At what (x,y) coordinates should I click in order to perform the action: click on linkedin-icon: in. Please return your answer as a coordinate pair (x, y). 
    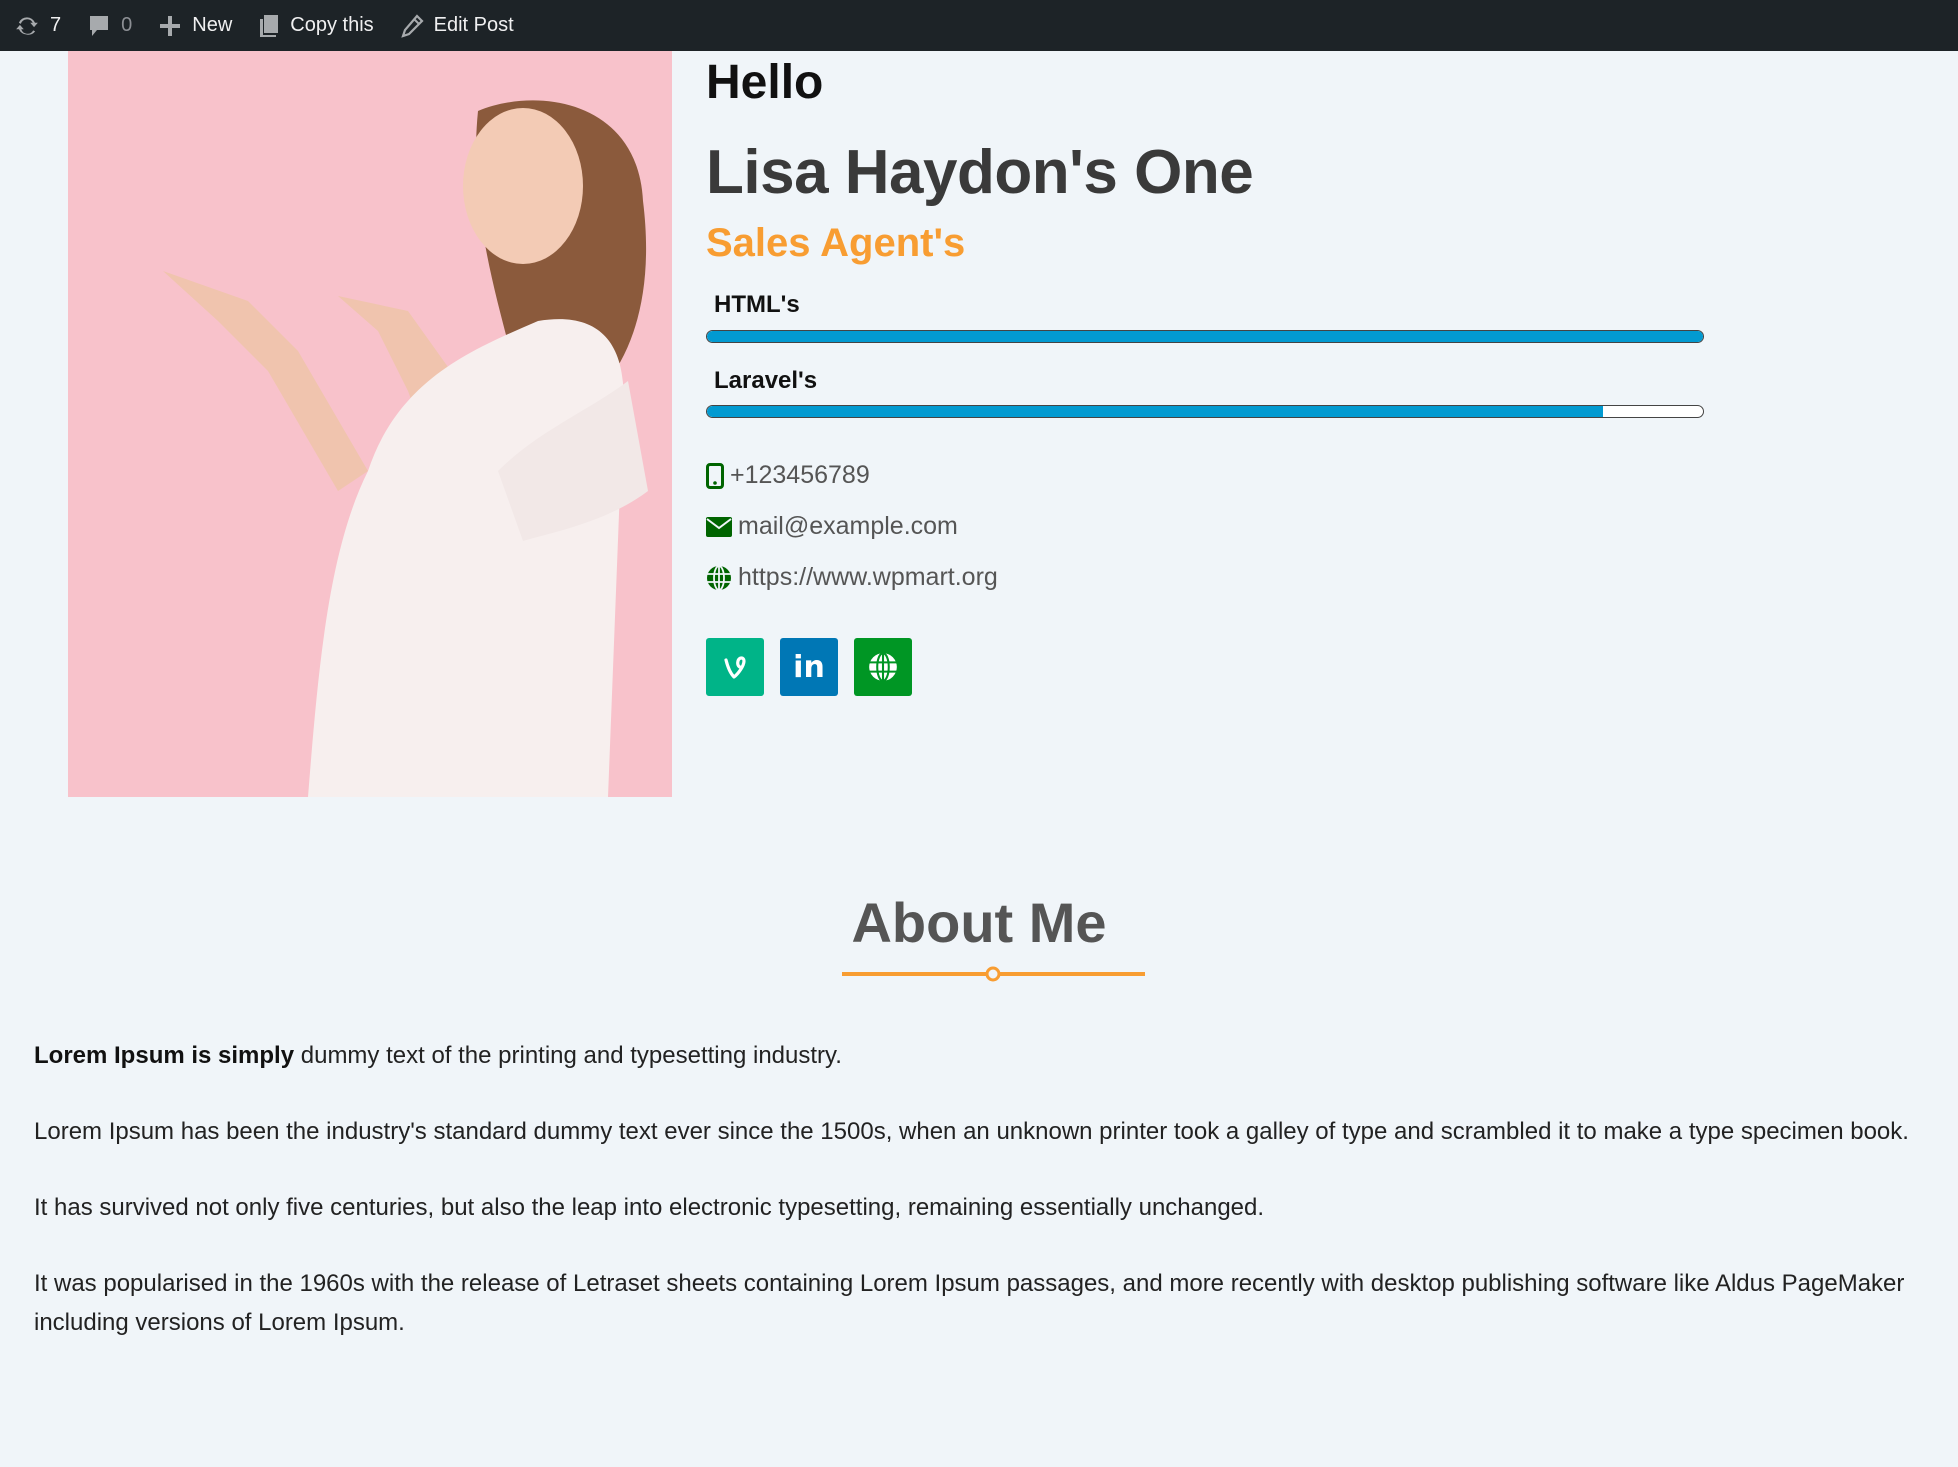
    Looking at the image, I should click on (809, 667).